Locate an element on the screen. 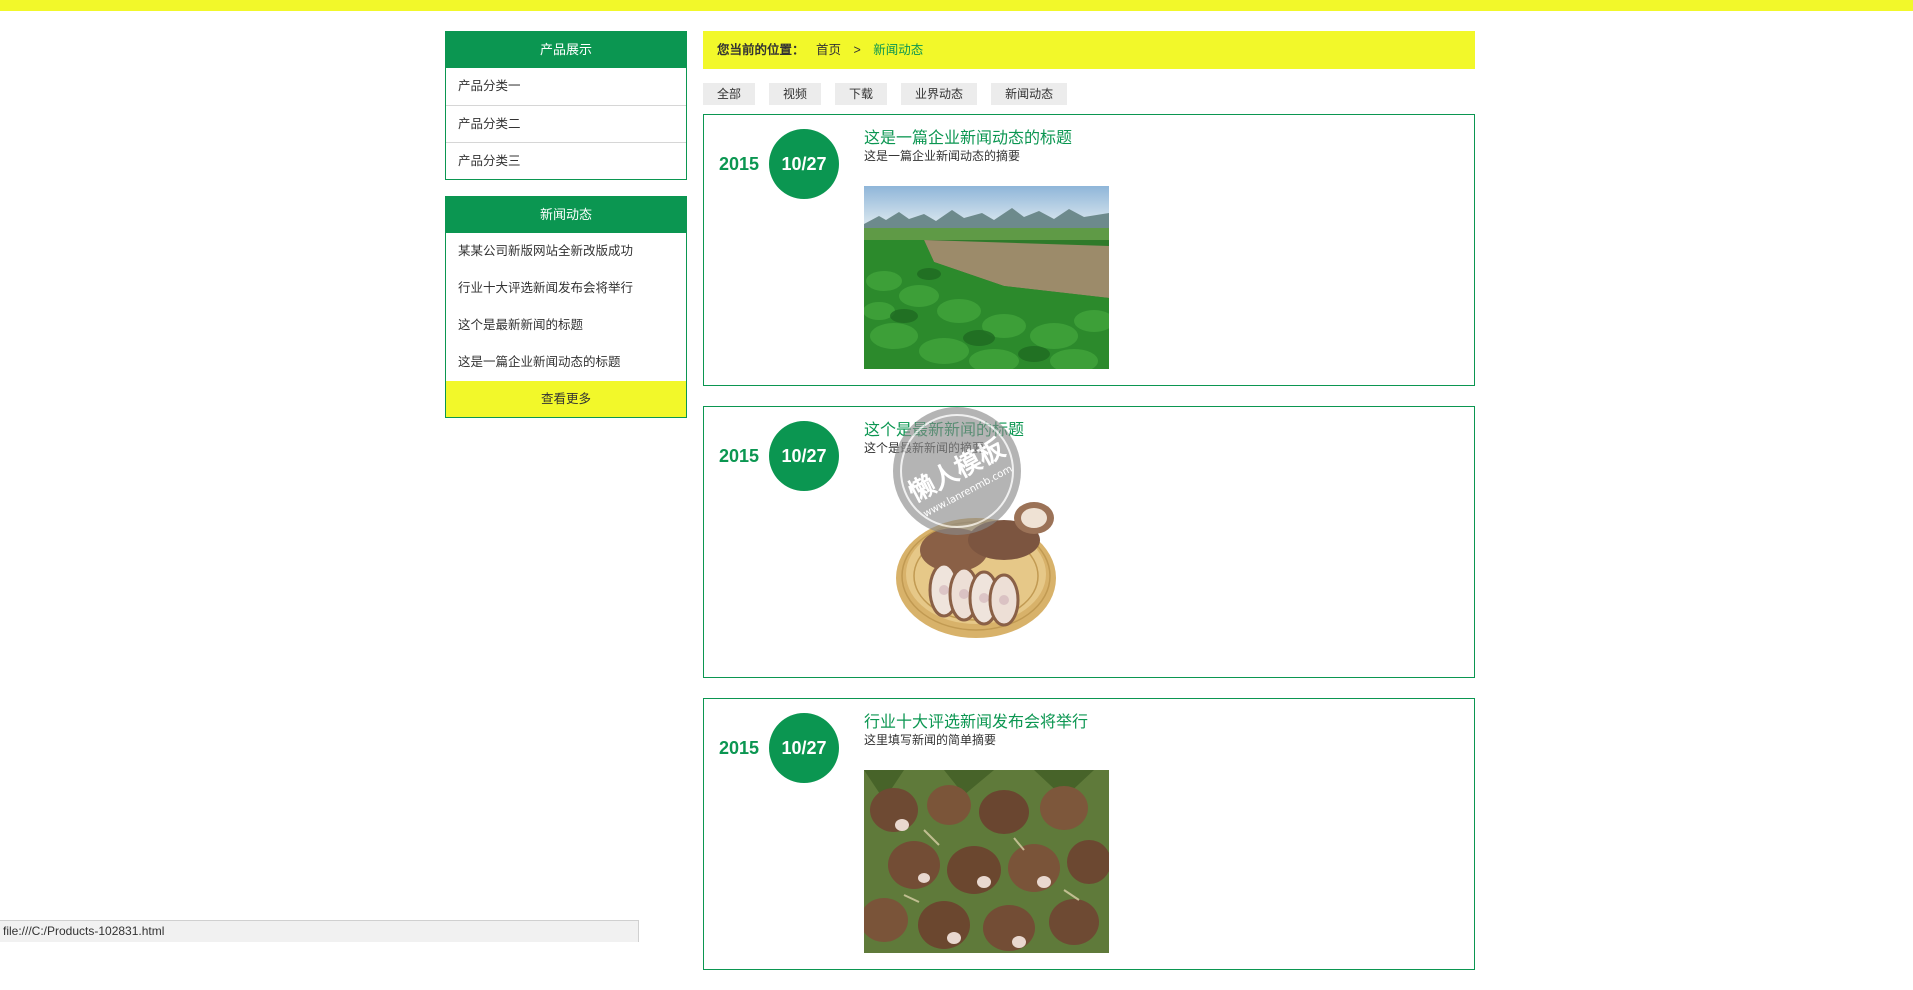 This screenshot has height=990, width=1913. product-category-title: 产品展示 is located at coordinates (566, 50).